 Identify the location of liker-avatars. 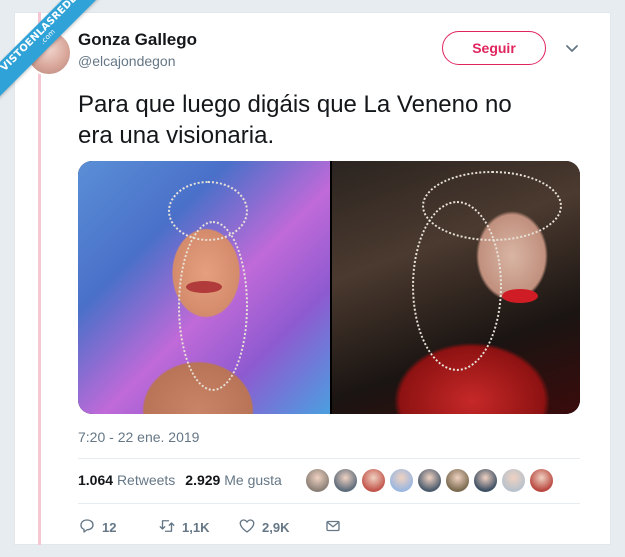
(429, 480).